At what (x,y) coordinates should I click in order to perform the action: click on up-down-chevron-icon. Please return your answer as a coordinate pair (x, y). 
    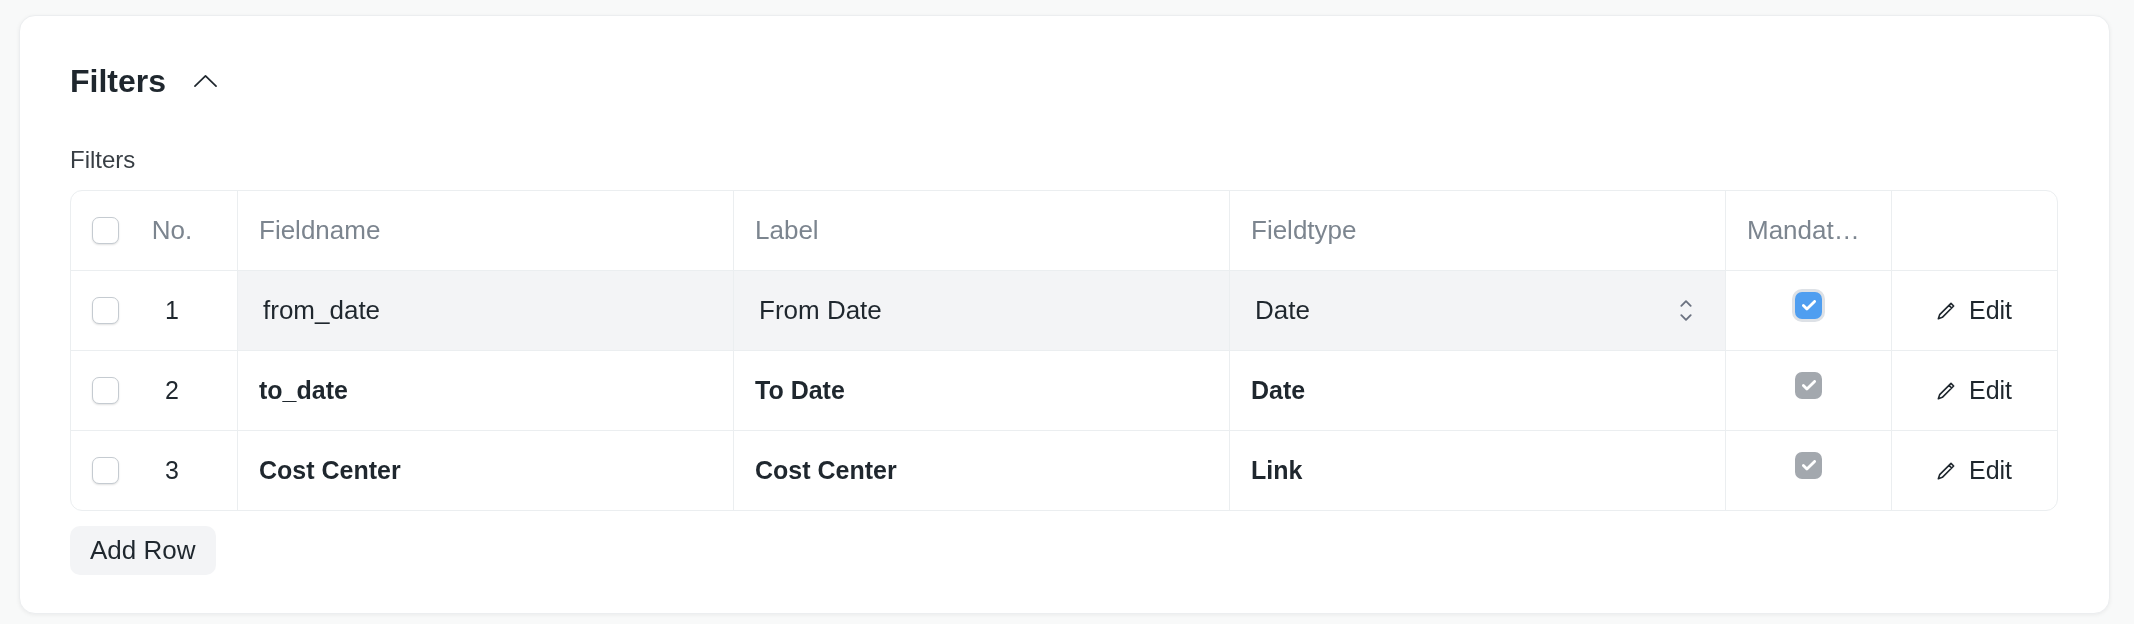
    Looking at the image, I should click on (1686, 310).